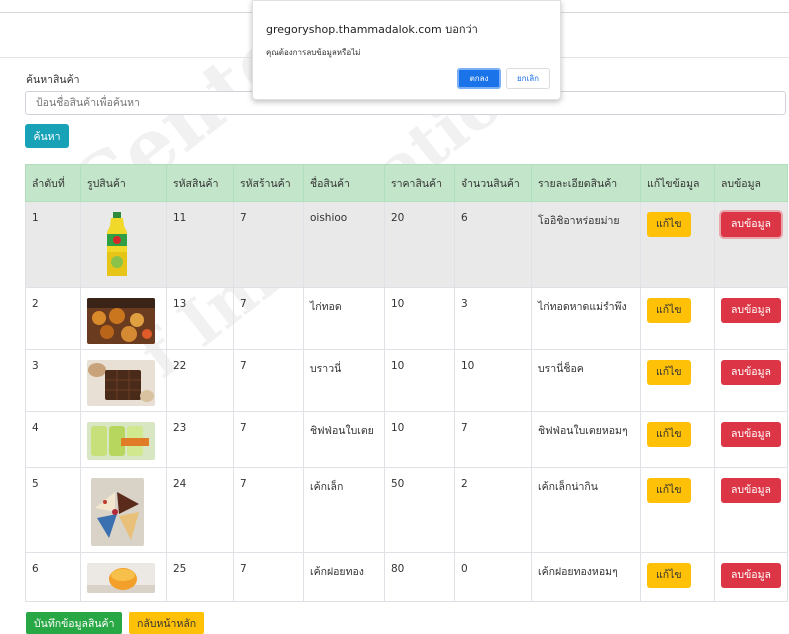 The image size is (789, 634). Describe the element at coordinates (419, 577) in the screenshot. I see `cell-price: 80` at that location.